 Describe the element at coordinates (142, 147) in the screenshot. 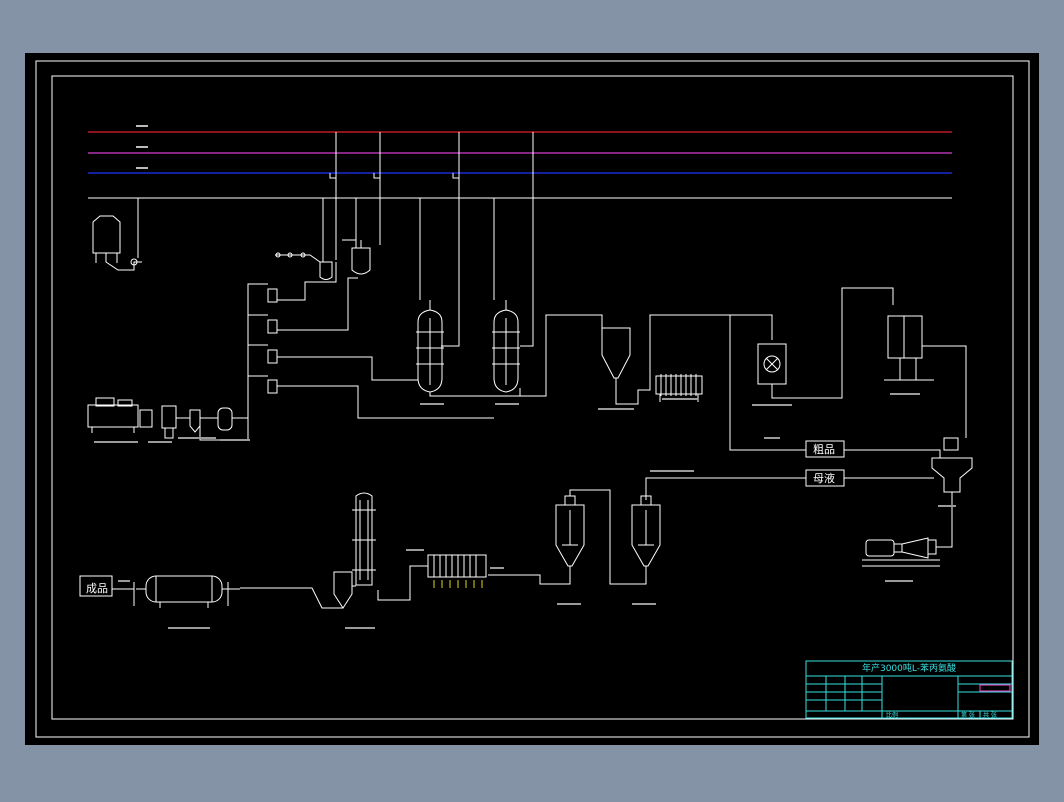

I see `utility-tag-magenta` at that location.